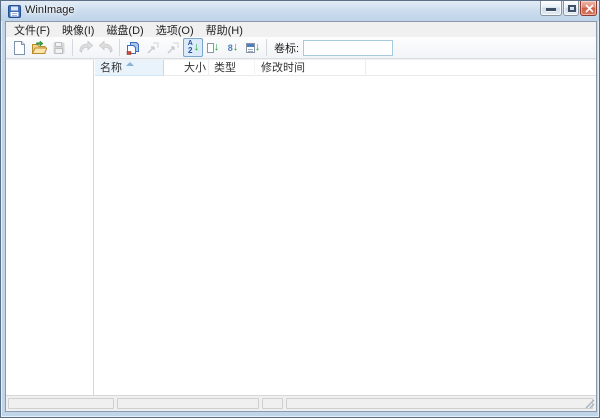 The image size is (600, 418). Describe the element at coordinates (300, 11) in the screenshot. I see `titlebar: WinImage` at that location.